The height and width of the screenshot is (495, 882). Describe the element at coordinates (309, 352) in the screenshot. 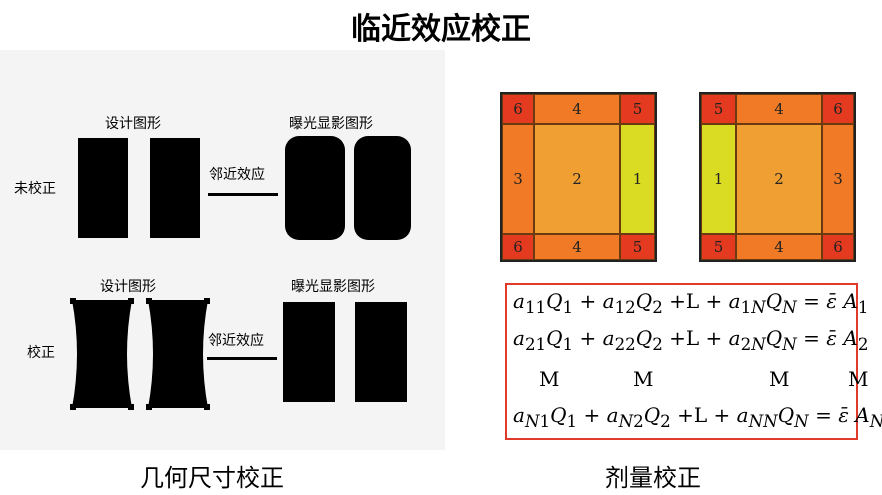

I see `exposed-bar-left-bottom` at that location.